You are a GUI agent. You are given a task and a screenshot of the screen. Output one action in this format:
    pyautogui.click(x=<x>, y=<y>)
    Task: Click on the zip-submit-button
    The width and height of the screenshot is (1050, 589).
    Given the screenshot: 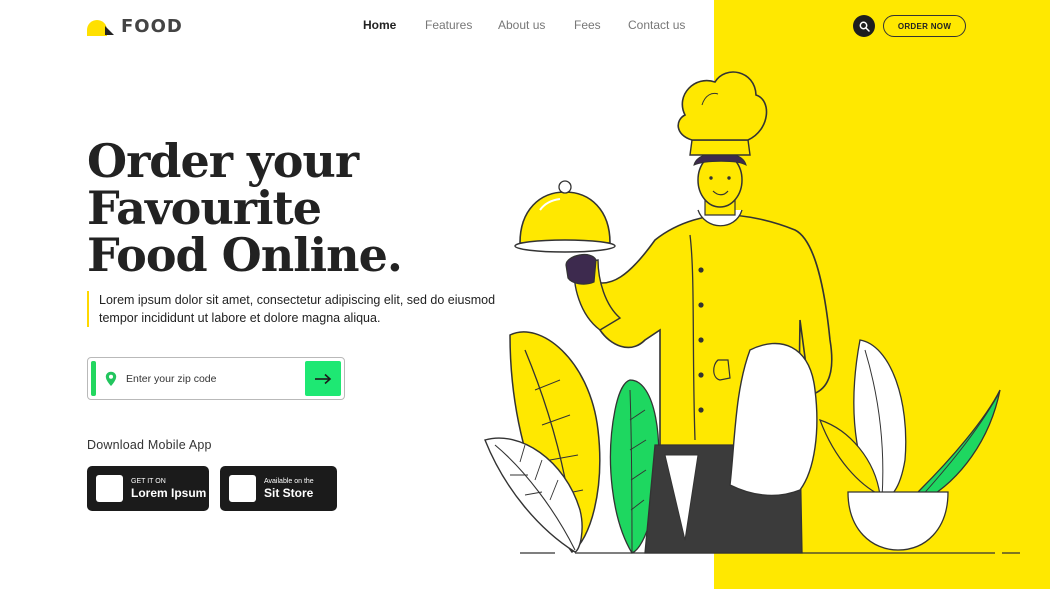 What is the action you would take?
    pyautogui.click(x=323, y=378)
    